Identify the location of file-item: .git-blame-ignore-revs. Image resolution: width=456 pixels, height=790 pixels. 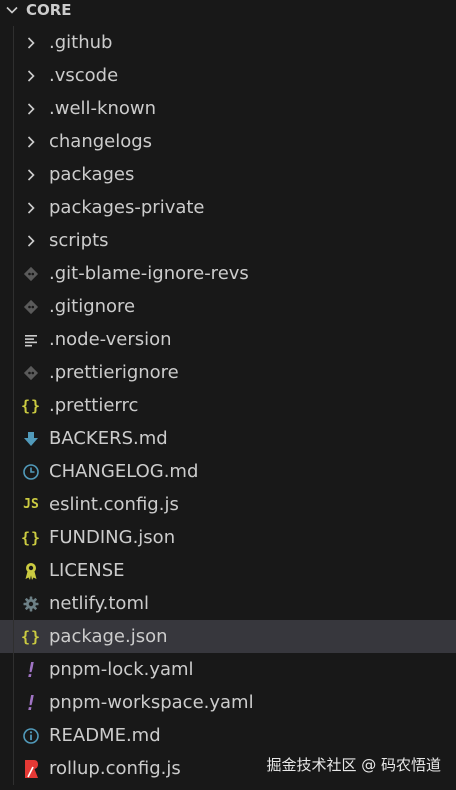
(228, 273).